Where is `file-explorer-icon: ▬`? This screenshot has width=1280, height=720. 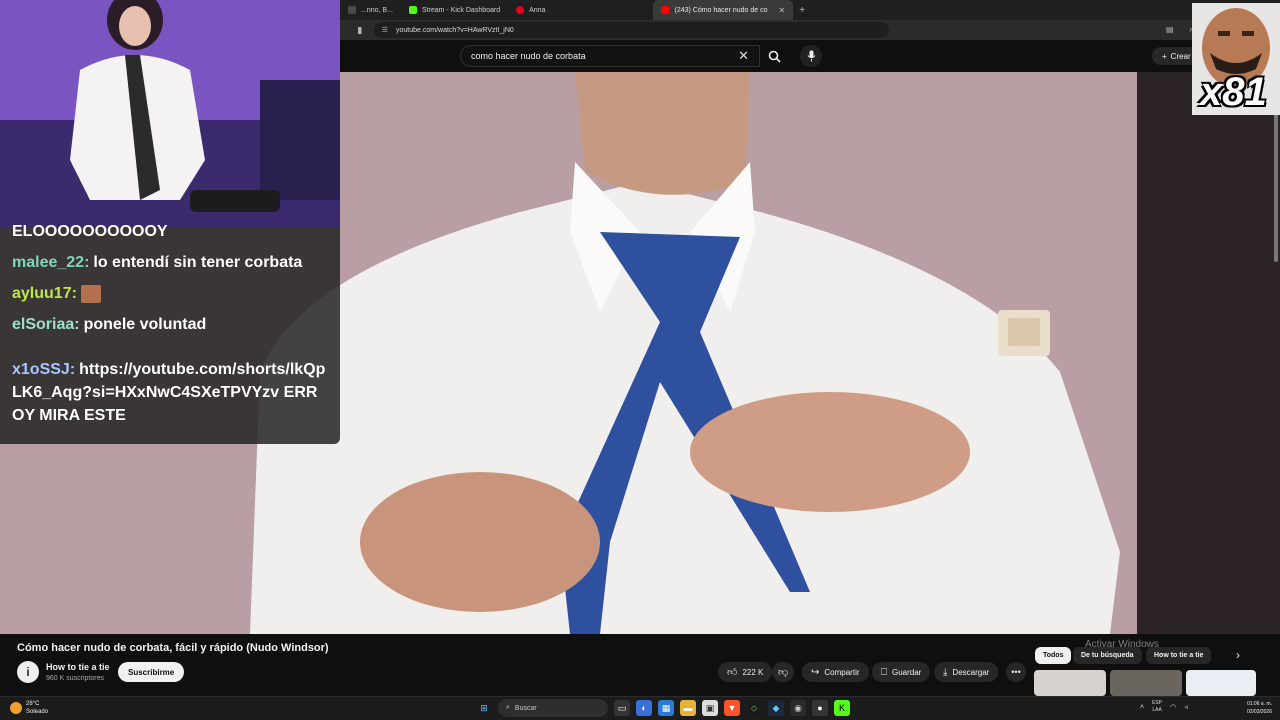
file-explorer-icon: ▬ is located at coordinates (688, 708).